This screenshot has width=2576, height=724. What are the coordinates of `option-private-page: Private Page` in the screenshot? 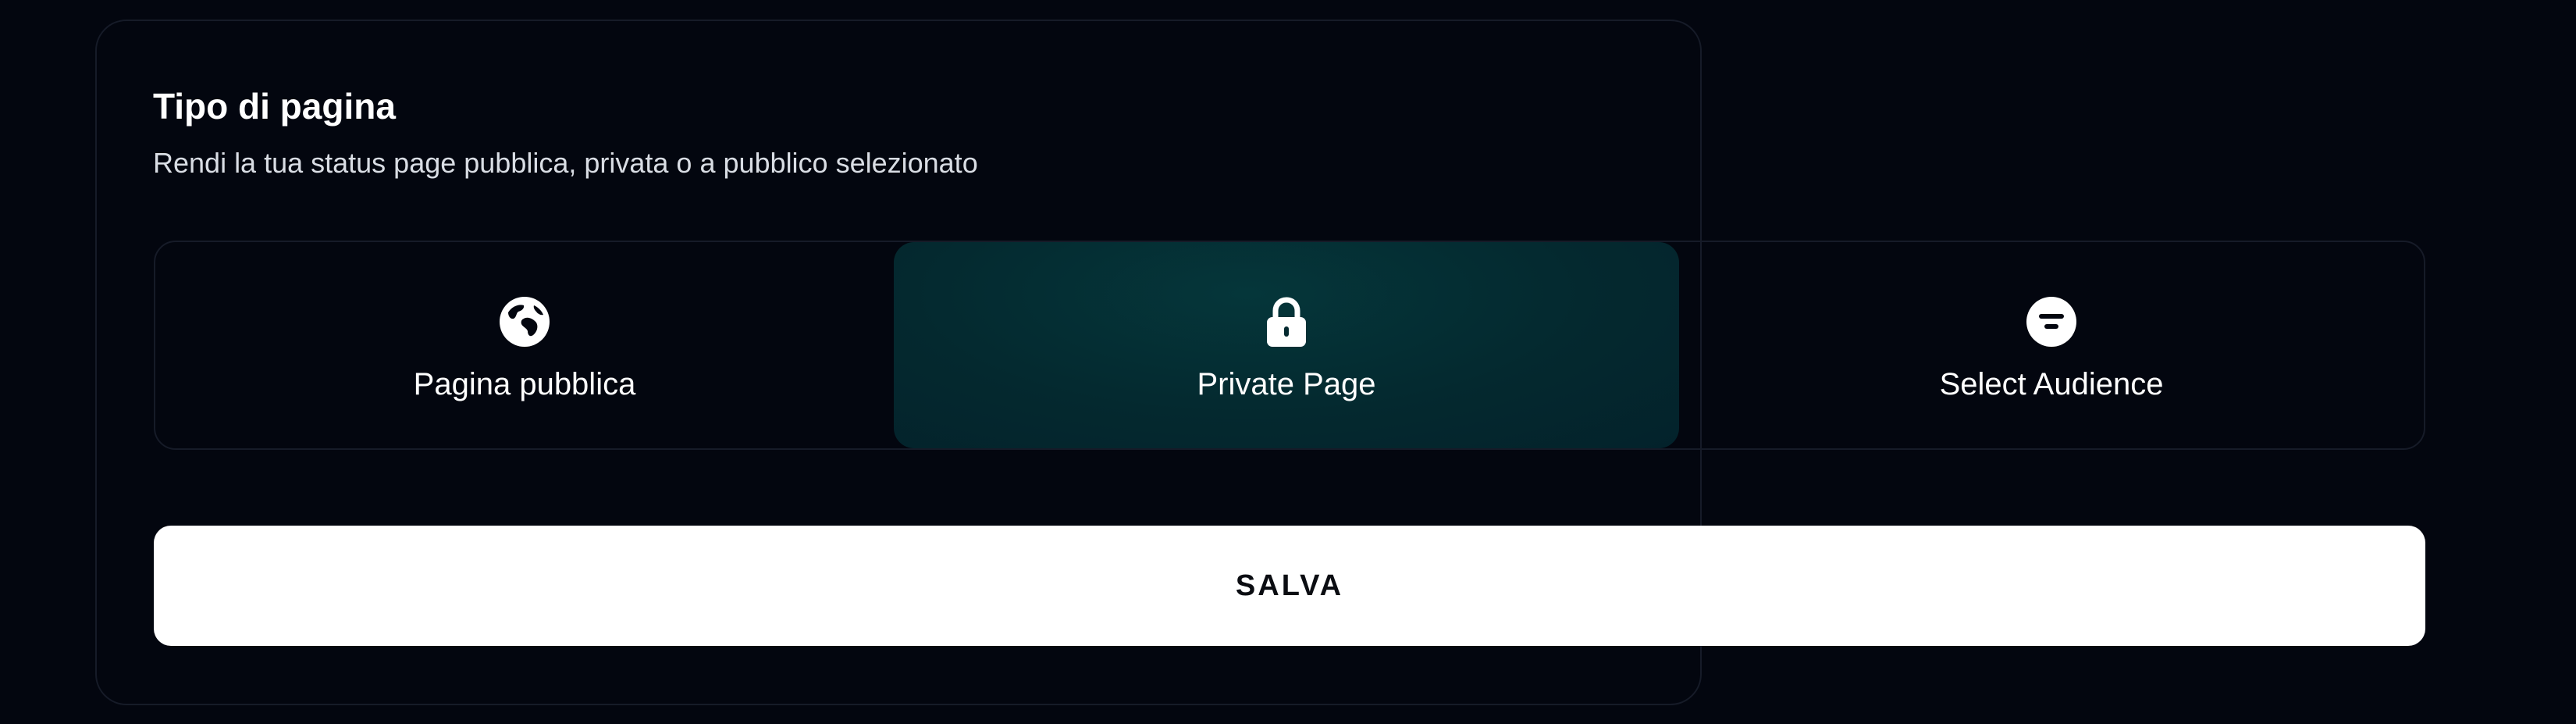 It's located at (1286, 345).